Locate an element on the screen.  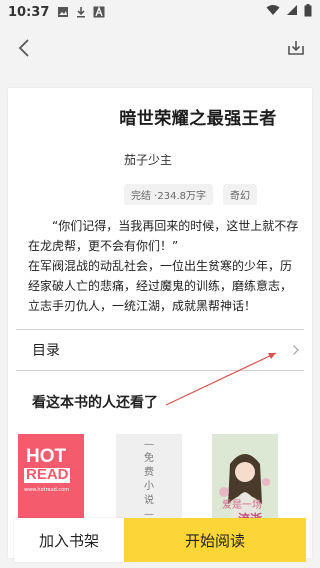
wifi-icon is located at coordinates (273, 12).